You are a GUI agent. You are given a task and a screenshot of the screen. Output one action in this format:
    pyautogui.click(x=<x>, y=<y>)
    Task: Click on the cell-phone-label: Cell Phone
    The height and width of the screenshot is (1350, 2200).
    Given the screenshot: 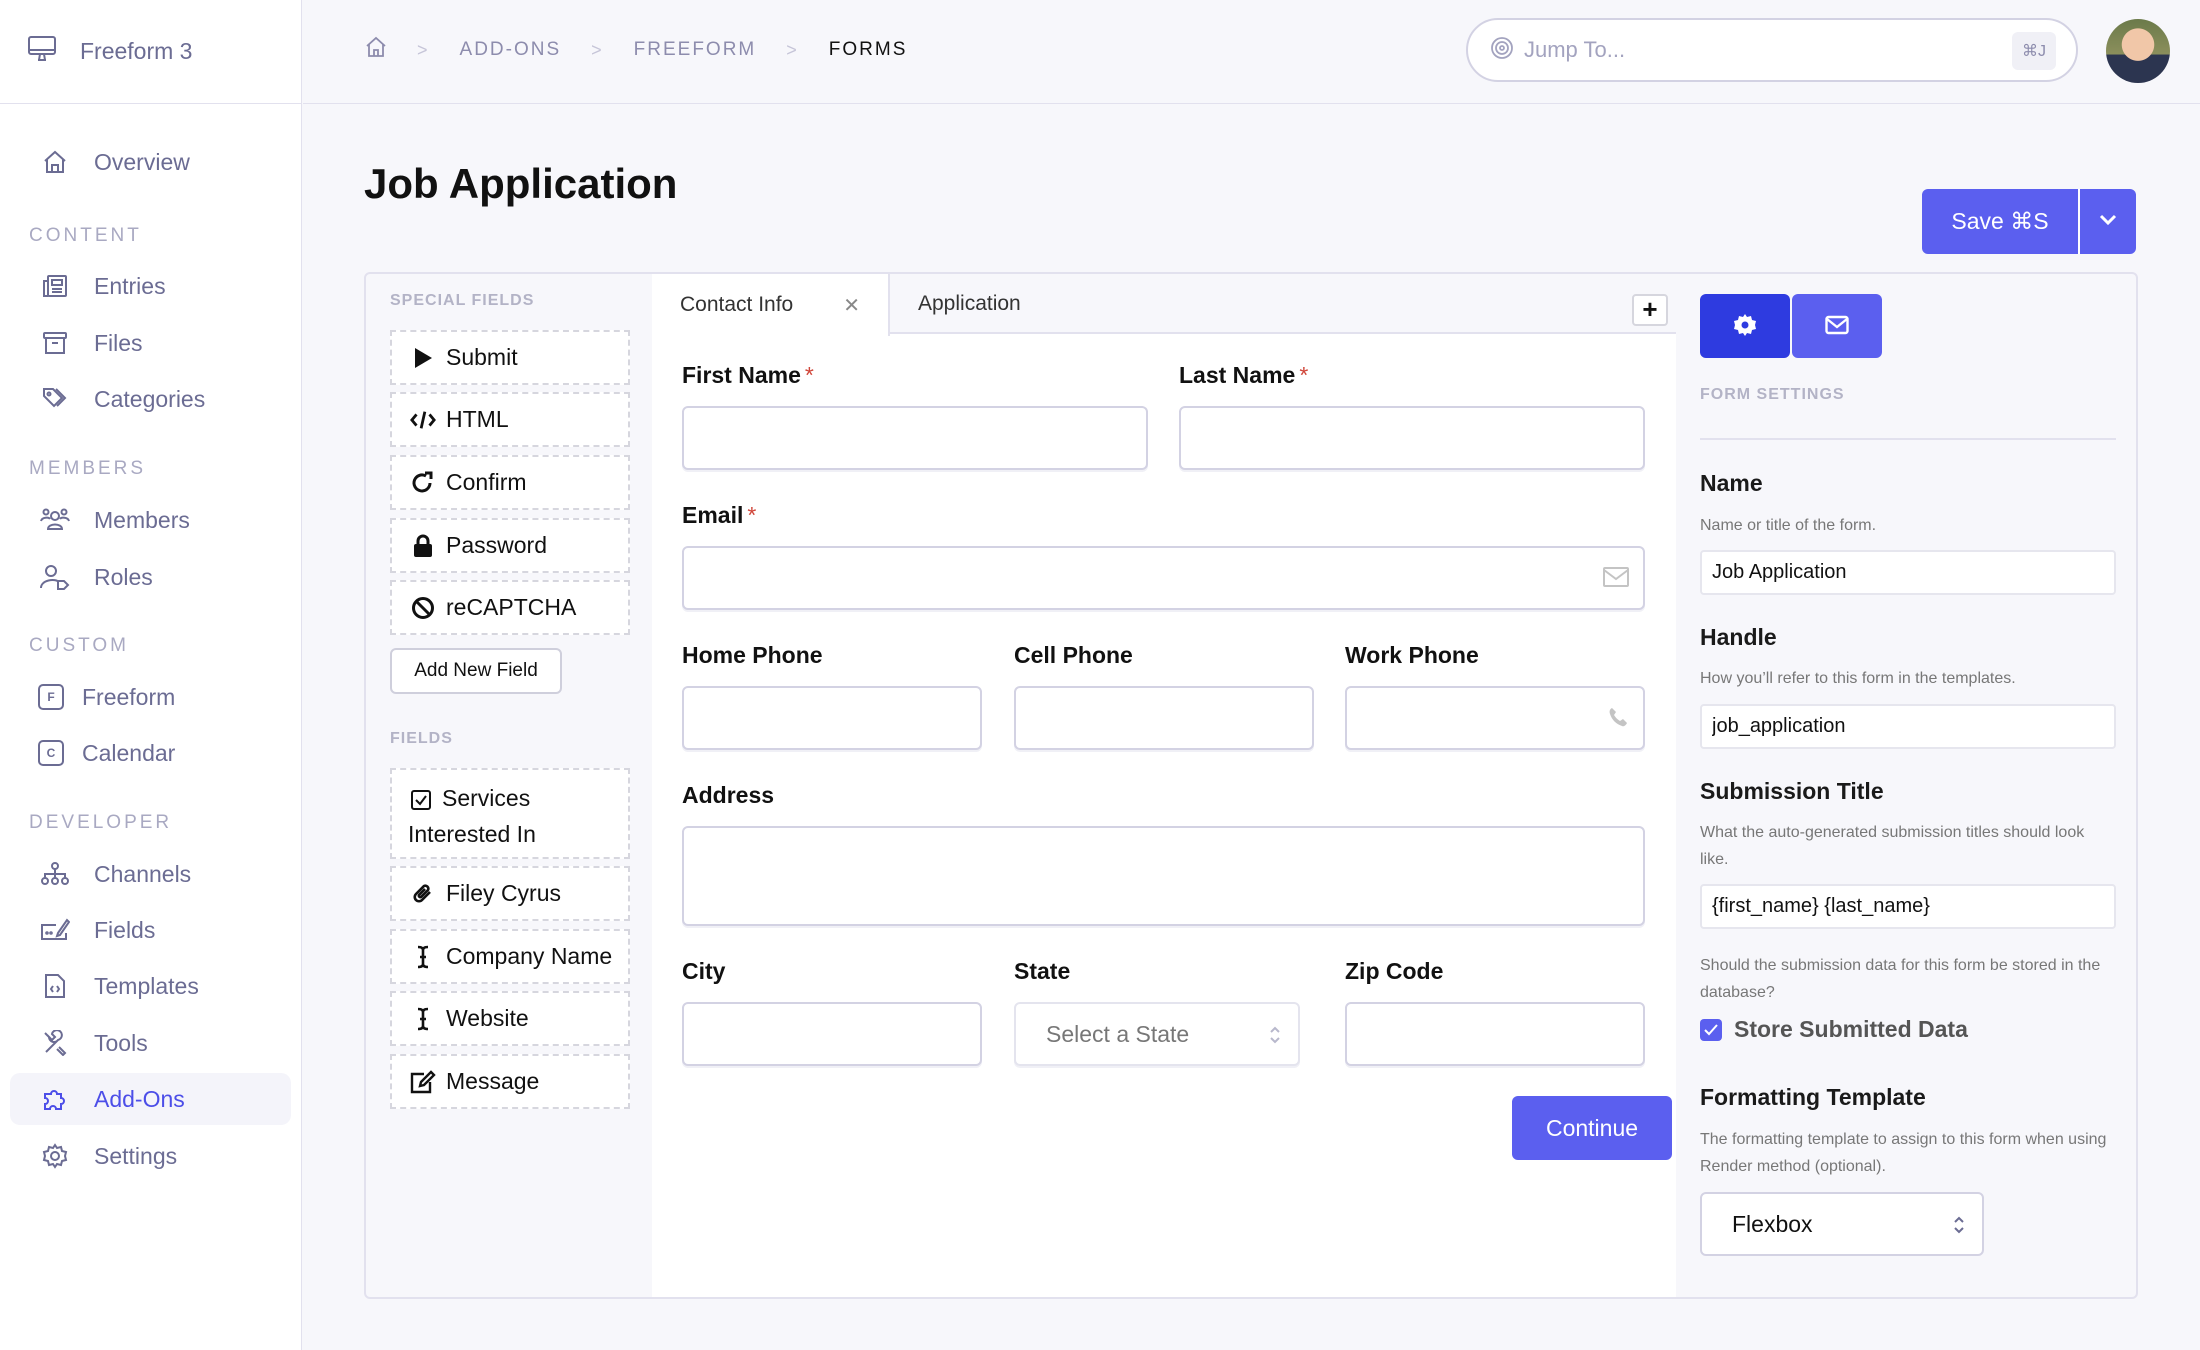 What is the action you would take?
    pyautogui.click(x=1073, y=655)
    